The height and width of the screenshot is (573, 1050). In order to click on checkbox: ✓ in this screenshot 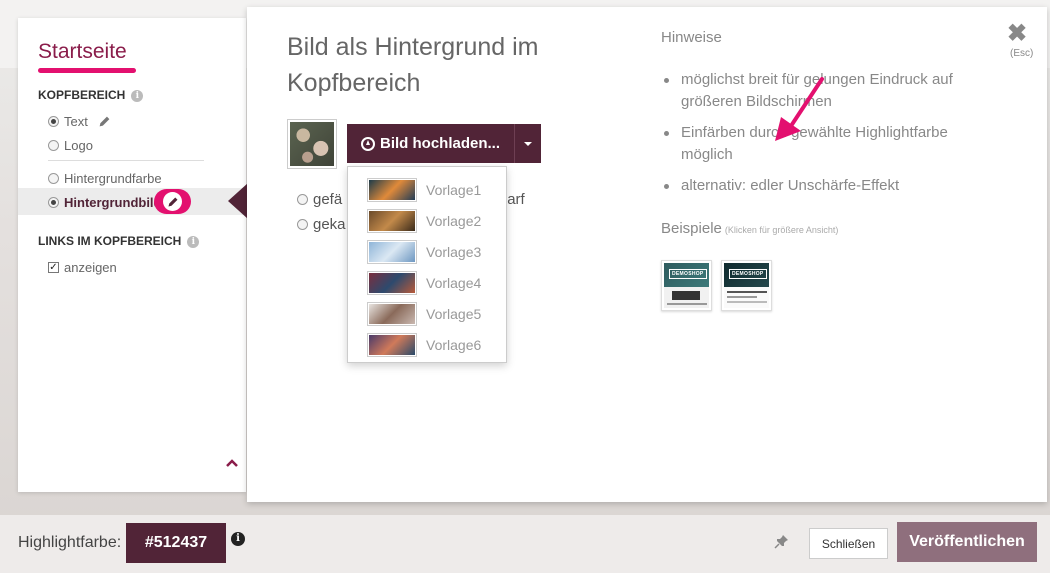, I will do `click(53, 267)`.